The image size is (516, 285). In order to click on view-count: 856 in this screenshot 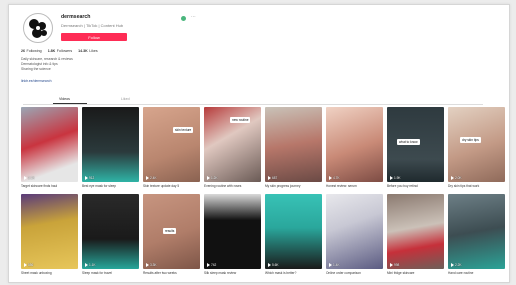, I will do `click(28, 265)`.